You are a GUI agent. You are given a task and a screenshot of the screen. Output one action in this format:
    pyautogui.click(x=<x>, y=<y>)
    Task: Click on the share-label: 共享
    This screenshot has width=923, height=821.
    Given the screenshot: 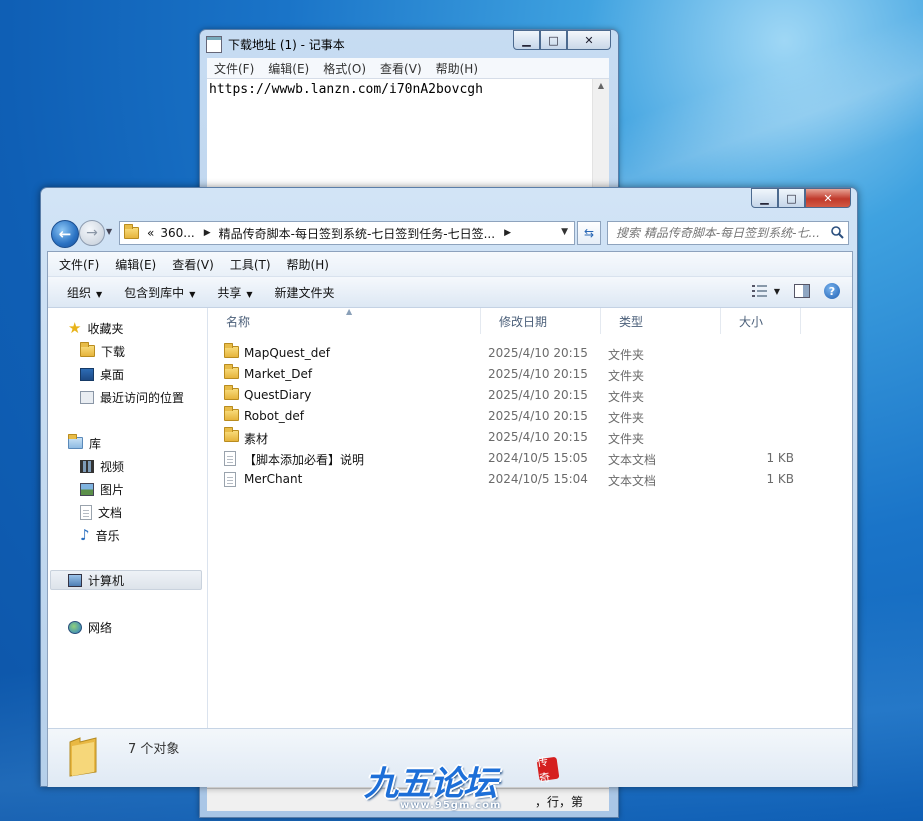 What is the action you would take?
    pyautogui.click(x=229, y=292)
    